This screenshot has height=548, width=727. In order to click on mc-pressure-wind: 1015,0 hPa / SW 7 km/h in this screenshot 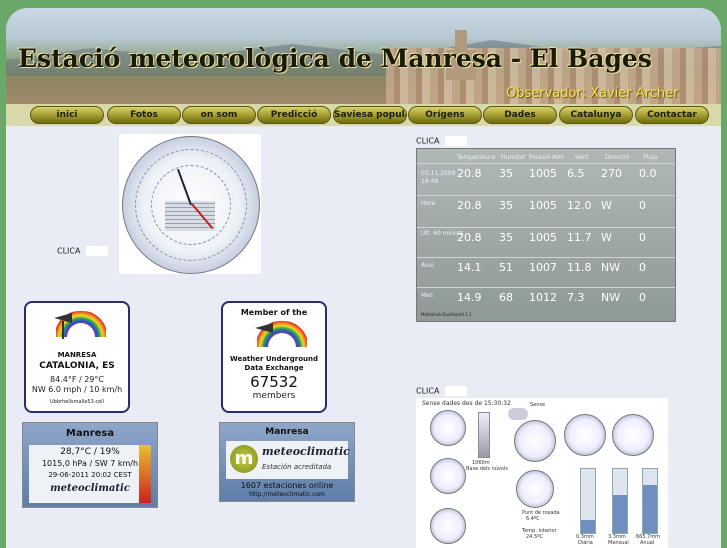, I will do `click(90, 463)`.